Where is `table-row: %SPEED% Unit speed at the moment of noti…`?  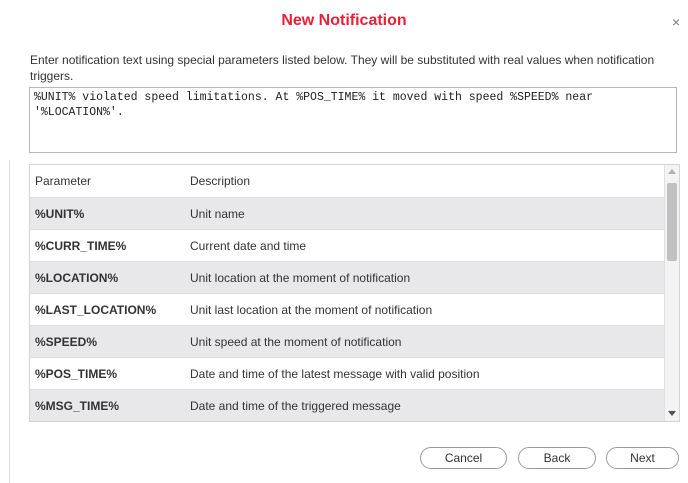
table-row: %SPEED% Unit speed at the moment of noti… is located at coordinates (347, 341).